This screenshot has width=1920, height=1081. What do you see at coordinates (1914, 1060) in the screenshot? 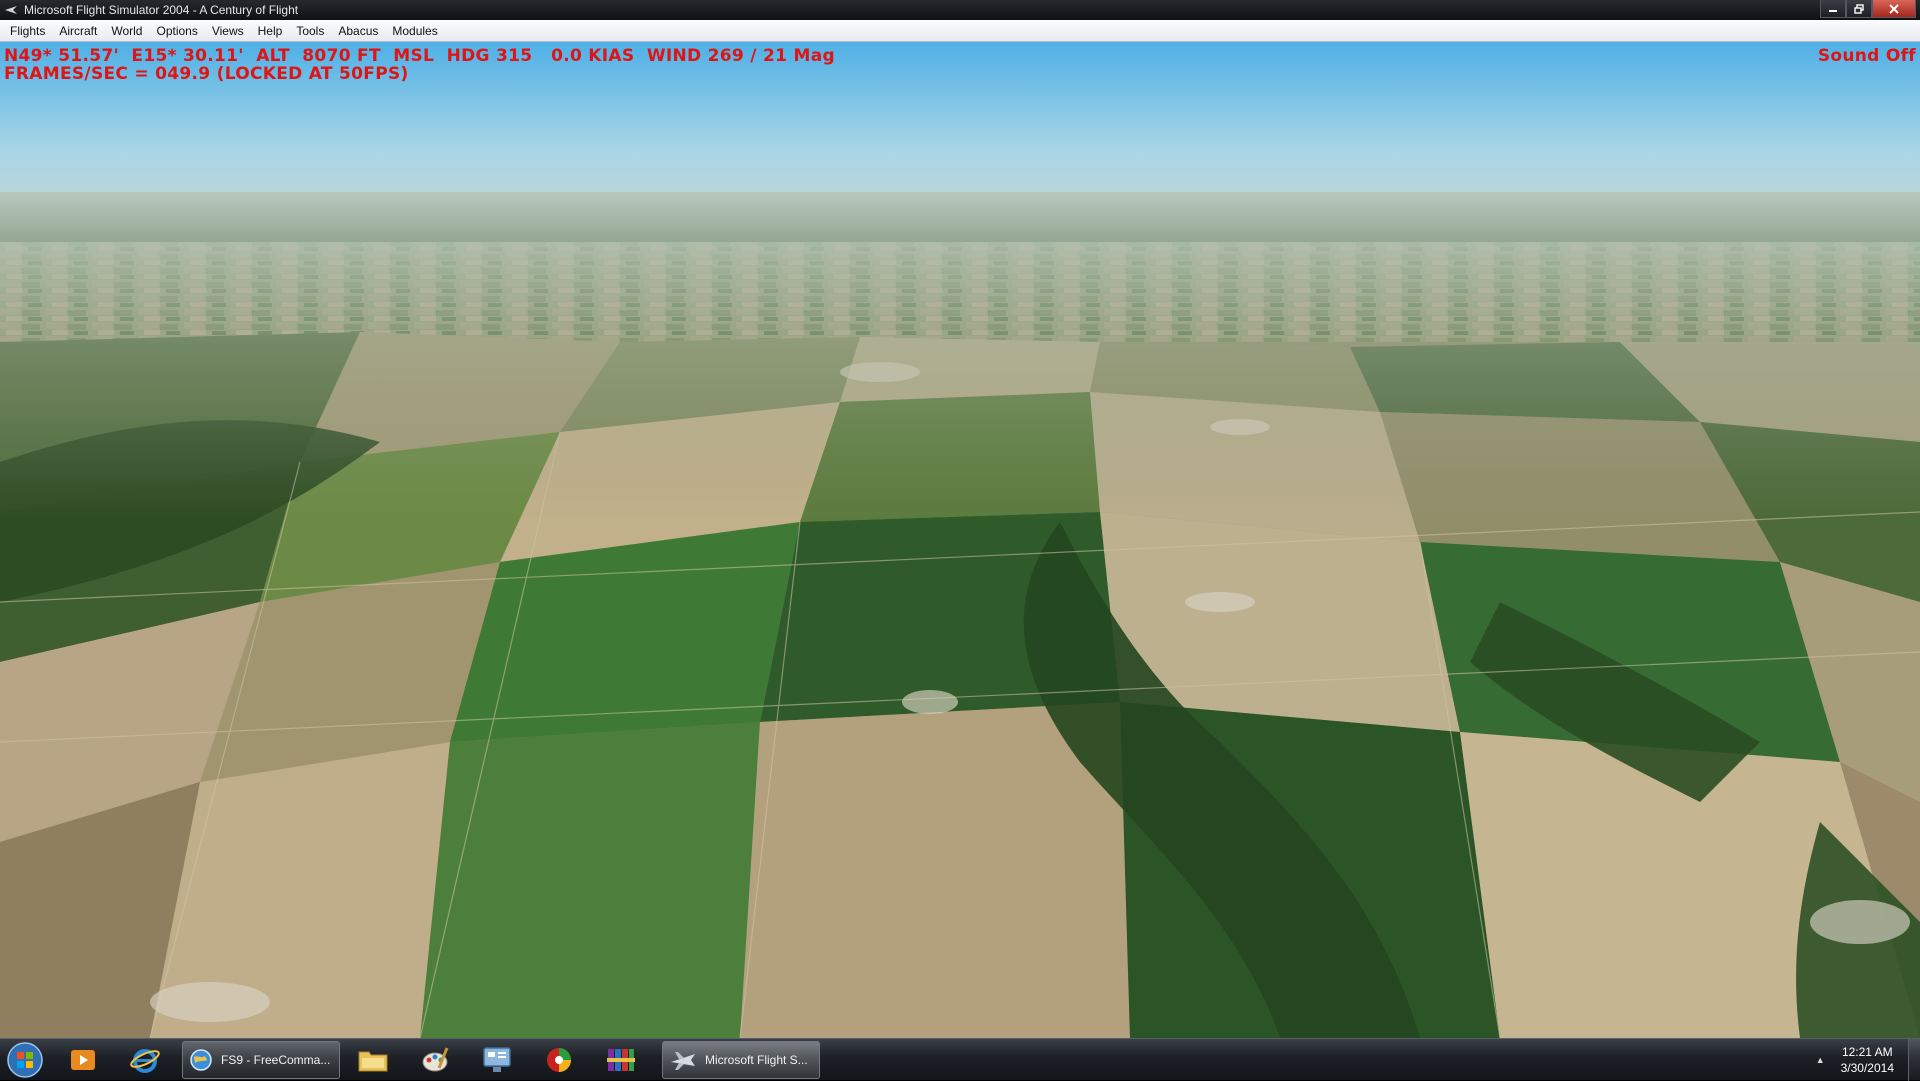
I see `show-desktop-button` at bounding box center [1914, 1060].